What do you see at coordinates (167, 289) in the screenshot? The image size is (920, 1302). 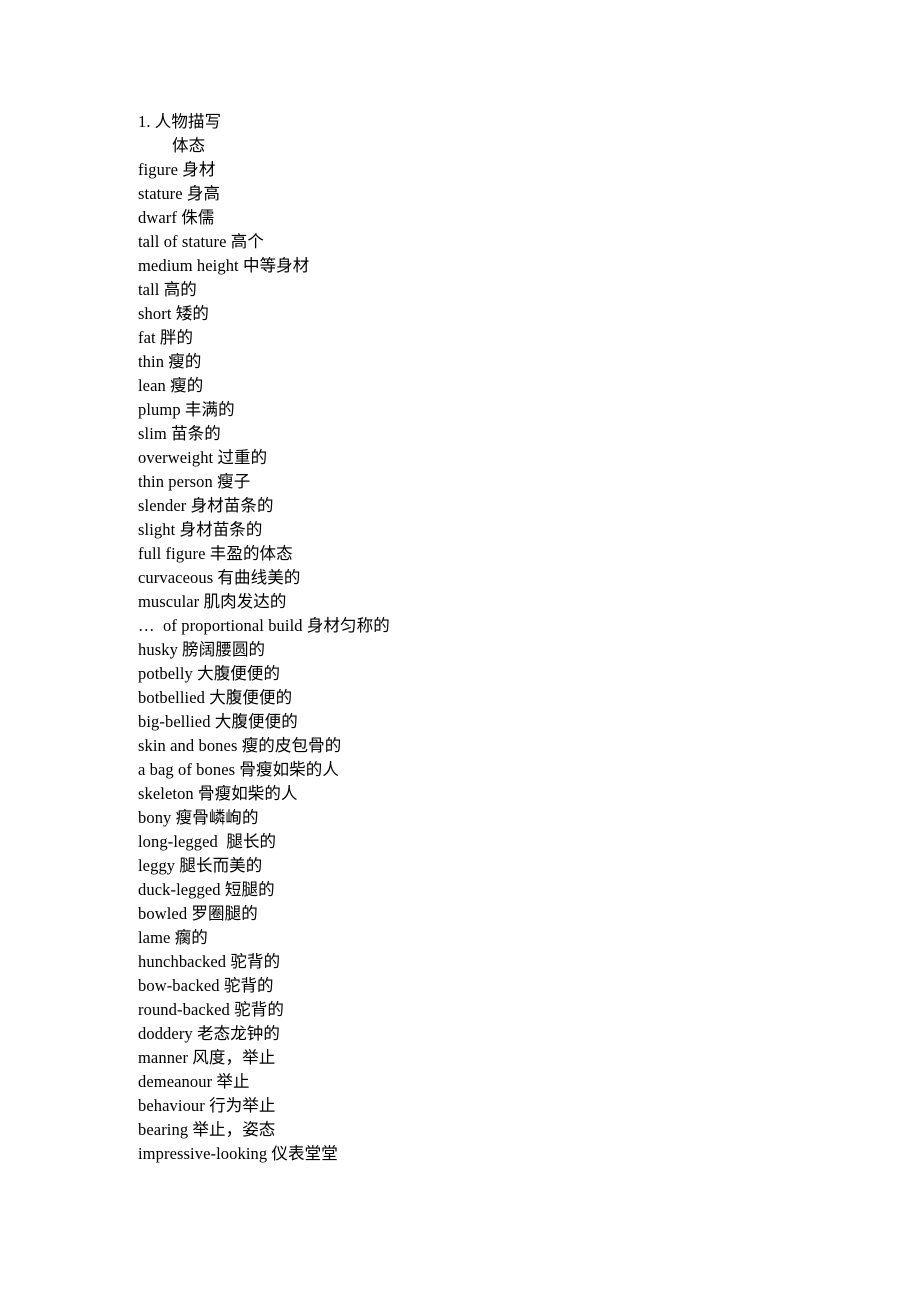 I see `vocabulary-entry: tall 高的` at bounding box center [167, 289].